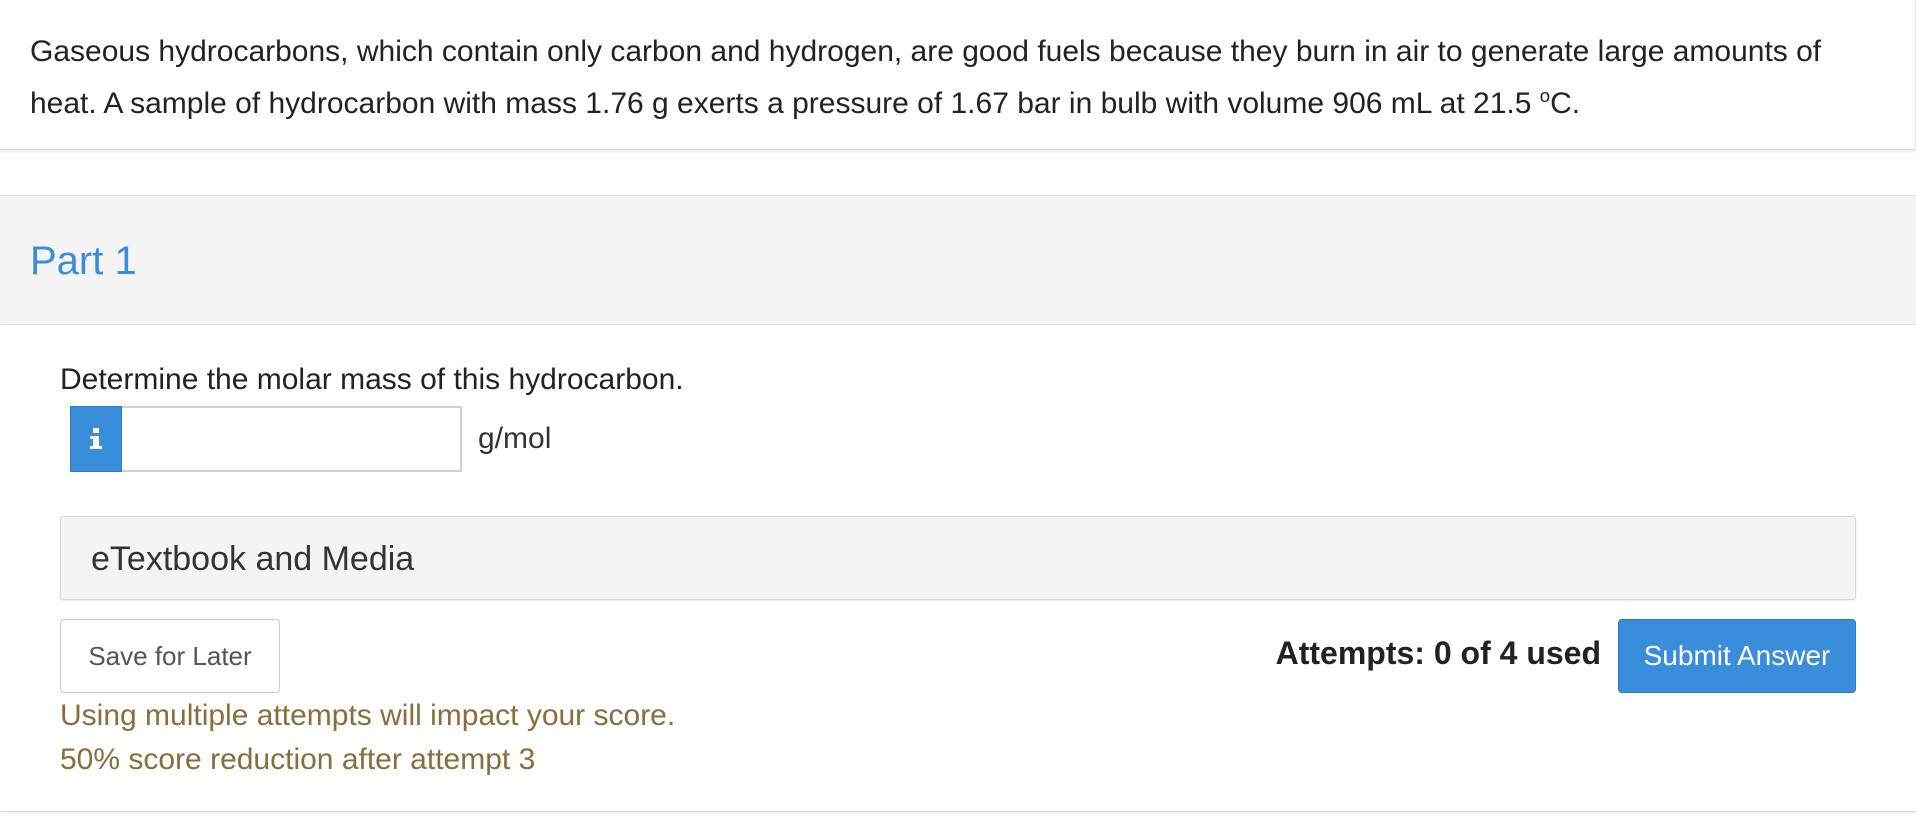  Describe the element at coordinates (292, 439) in the screenshot. I see `answer-input` at that location.